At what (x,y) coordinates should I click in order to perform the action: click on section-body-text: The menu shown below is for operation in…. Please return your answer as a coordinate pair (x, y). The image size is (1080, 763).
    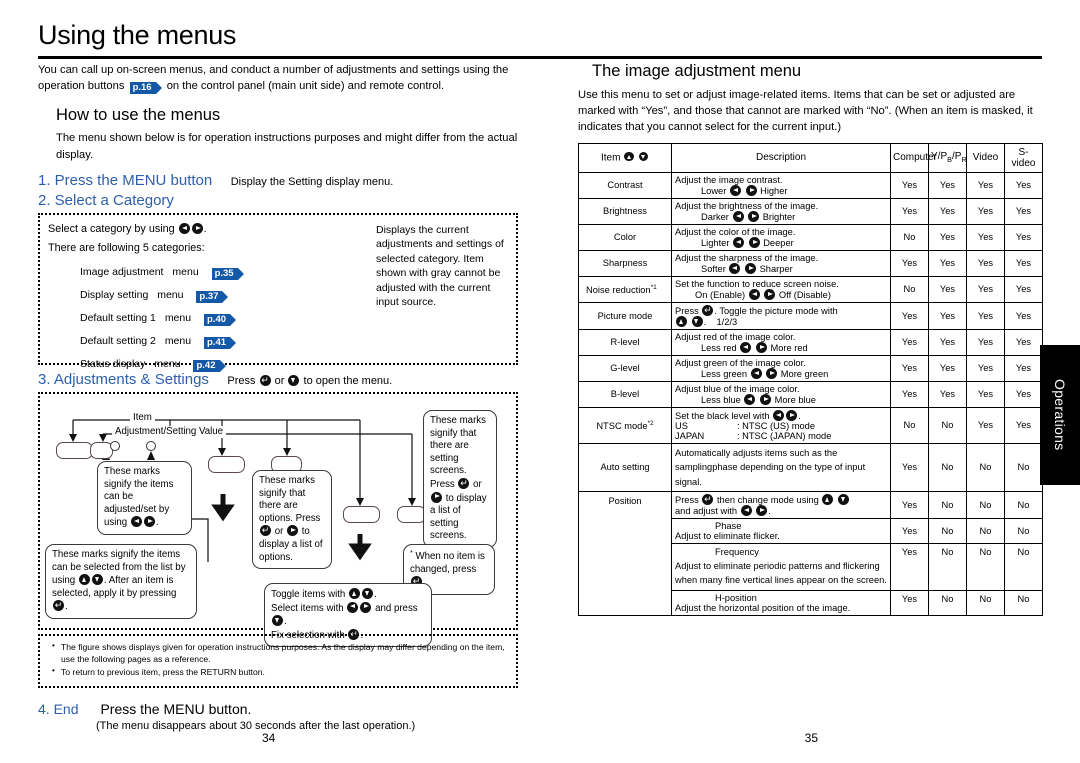
    Looking at the image, I should click on (287, 146).